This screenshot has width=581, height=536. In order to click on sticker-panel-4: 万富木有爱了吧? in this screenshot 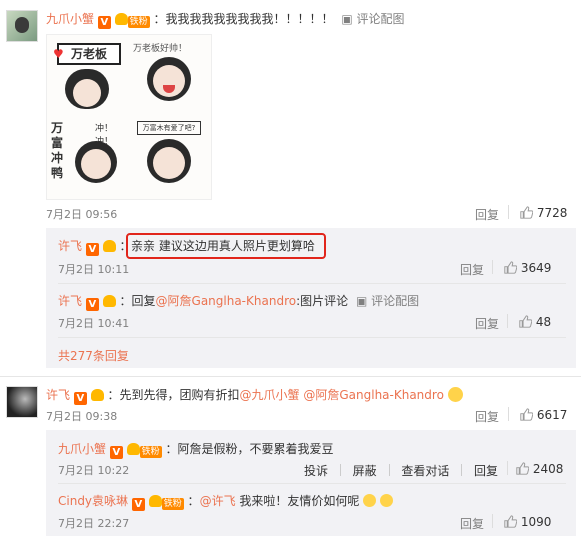, I will do `click(169, 157)`.